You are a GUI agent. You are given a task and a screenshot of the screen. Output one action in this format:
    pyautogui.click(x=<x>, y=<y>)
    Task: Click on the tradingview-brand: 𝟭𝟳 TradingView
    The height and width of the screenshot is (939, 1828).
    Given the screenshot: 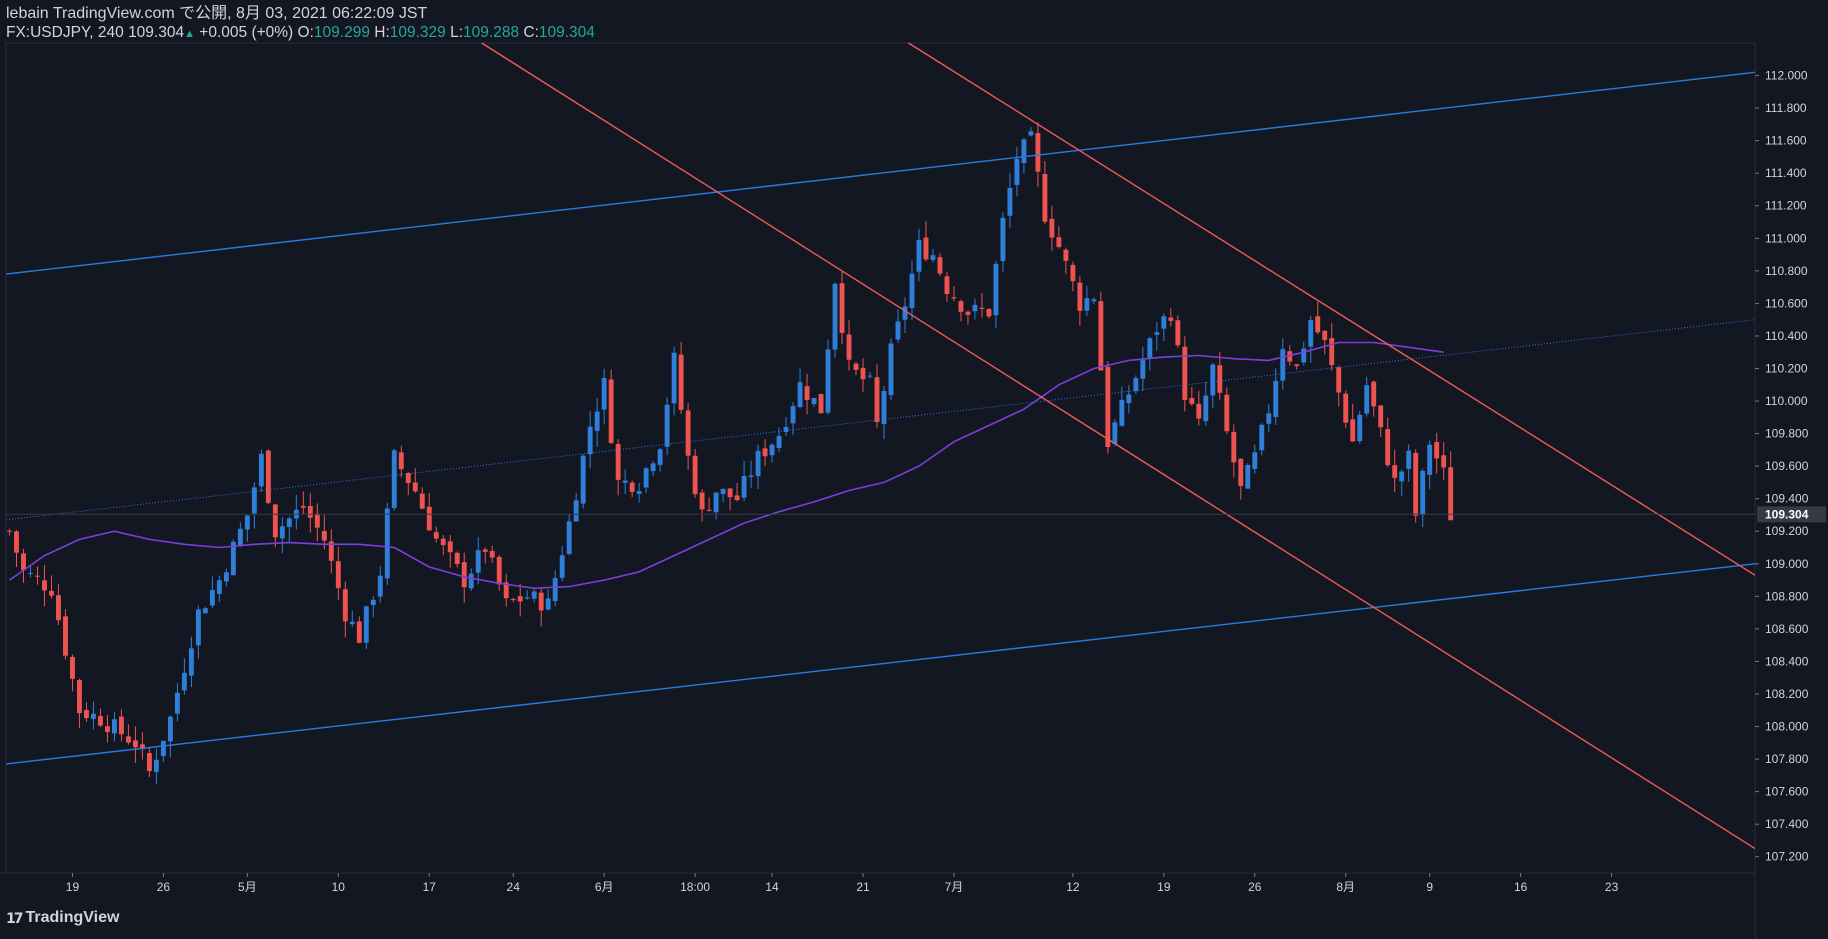 What is the action you would take?
    pyautogui.click(x=62, y=918)
    